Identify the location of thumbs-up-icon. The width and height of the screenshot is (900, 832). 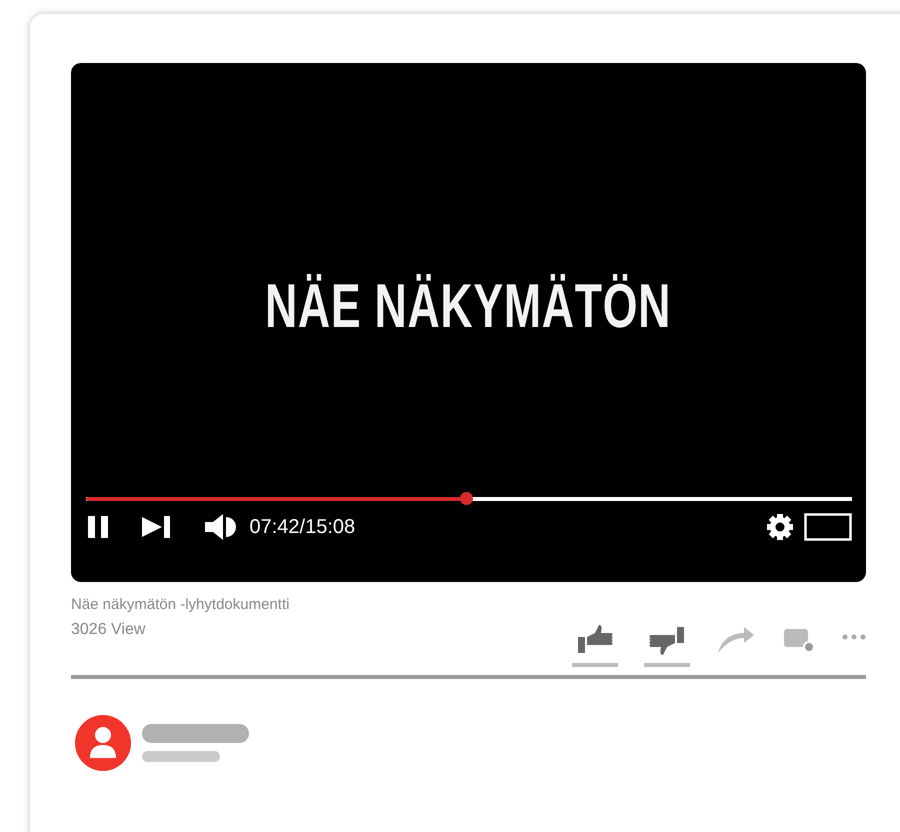
(595, 640).